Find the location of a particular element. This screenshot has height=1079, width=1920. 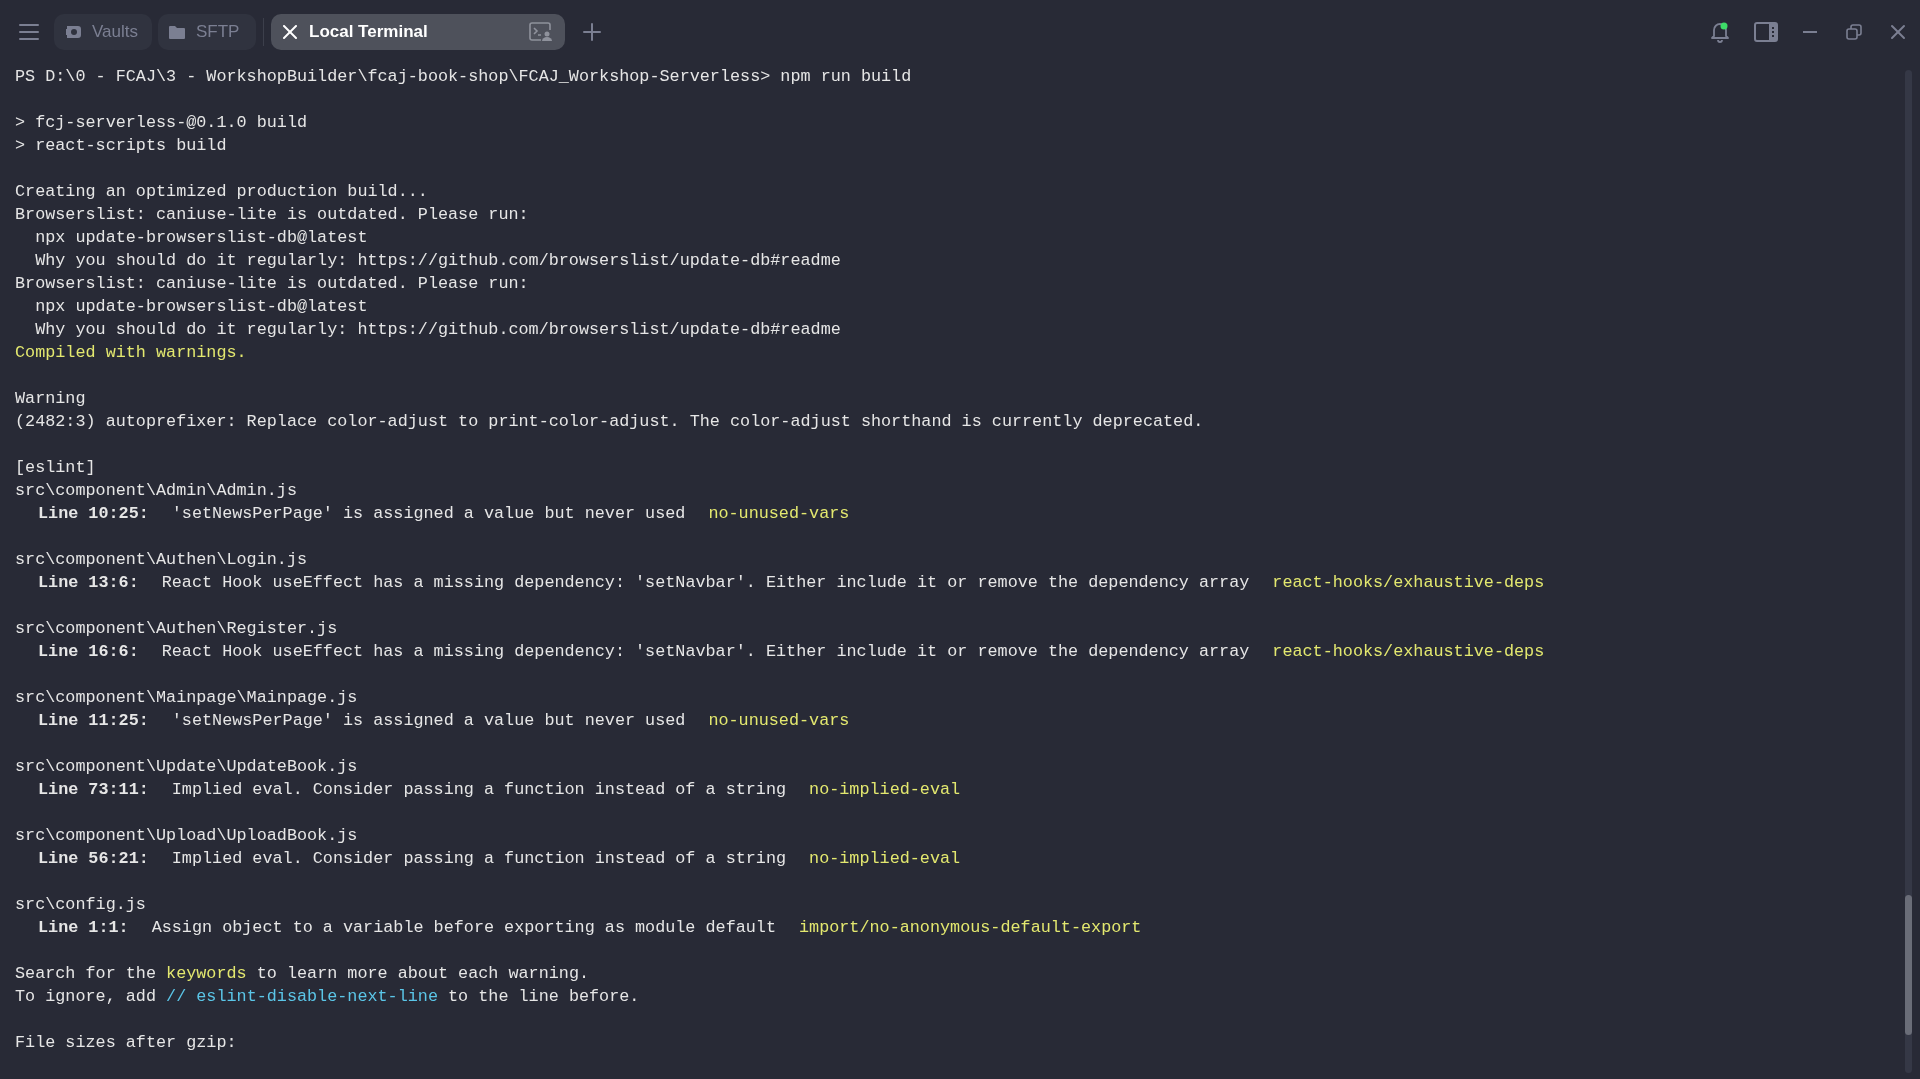

output-line: [eslint] is located at coordinates (55, 468).